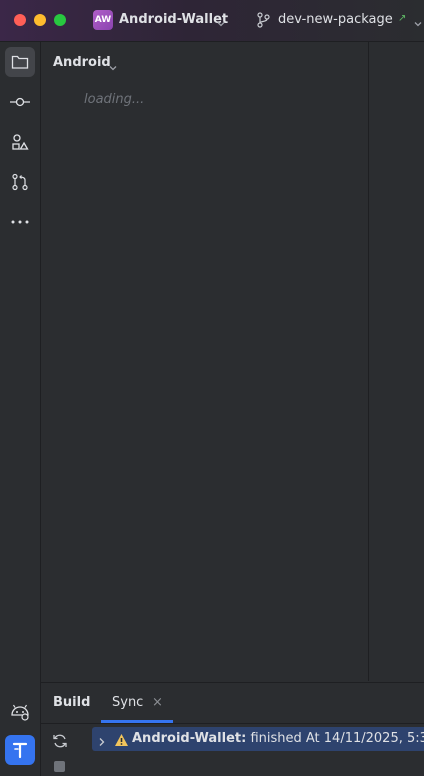 The height and width of the screenshot is (776, 424). What do you see at coordinates (60, 20) in the screenshot?
I see `window-maximize-button` at bounding box center [60, 20].